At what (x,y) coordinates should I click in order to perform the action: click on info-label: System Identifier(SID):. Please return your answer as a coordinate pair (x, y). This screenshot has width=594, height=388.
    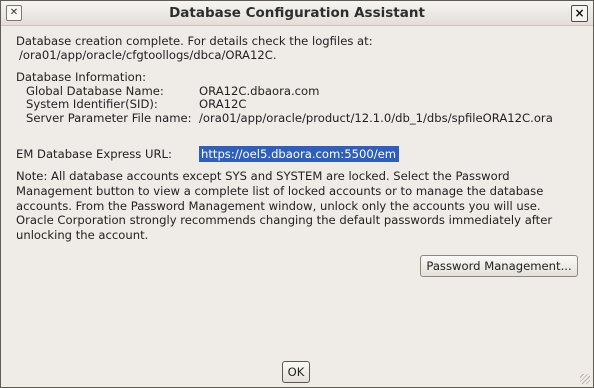
    Looking at the image, I should click on (92, 104).